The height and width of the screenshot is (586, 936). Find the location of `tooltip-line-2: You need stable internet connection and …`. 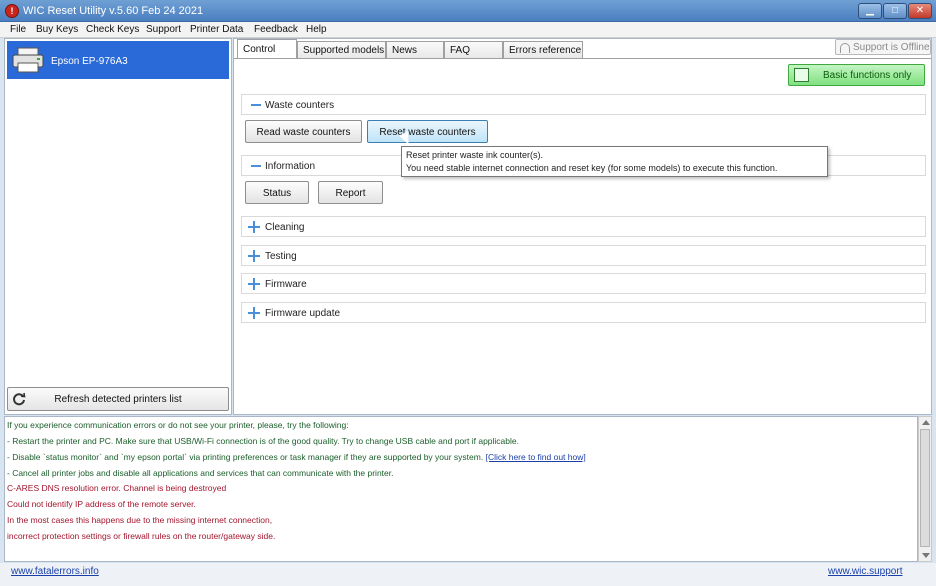

tooltip-line-2: You need stable internet connection and … is located at coordinates (592, 168).